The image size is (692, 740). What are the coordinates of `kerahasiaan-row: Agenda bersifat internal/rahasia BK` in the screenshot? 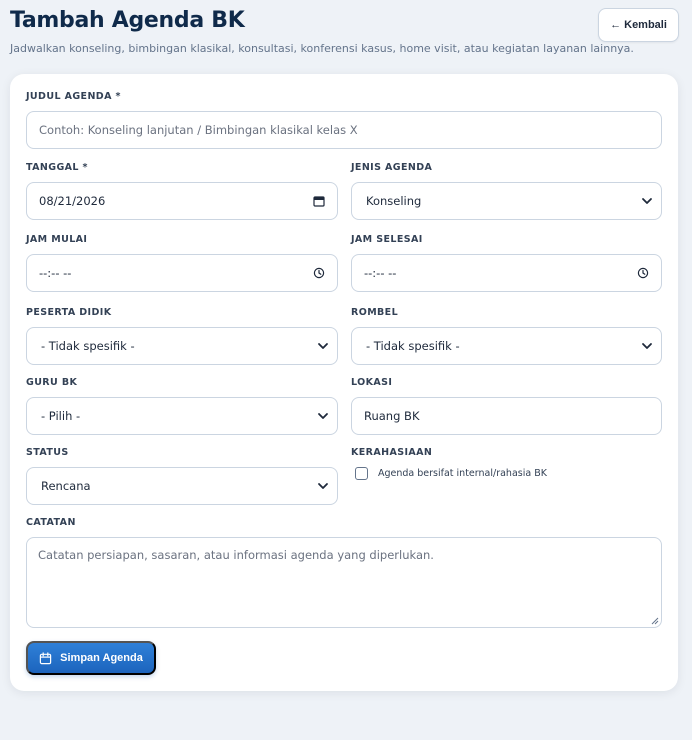 It's located at (506, 473).